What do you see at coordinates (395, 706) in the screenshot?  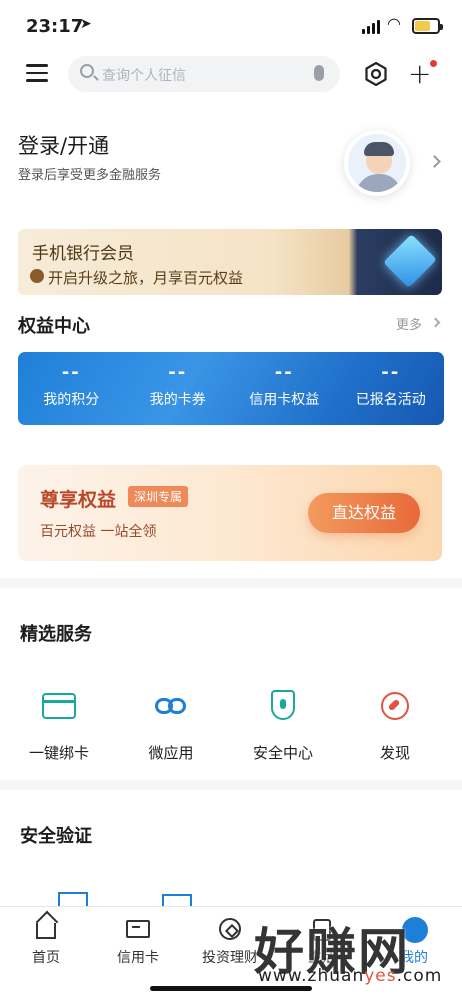 I see `compass-icon` at bounding box center [395, 706].